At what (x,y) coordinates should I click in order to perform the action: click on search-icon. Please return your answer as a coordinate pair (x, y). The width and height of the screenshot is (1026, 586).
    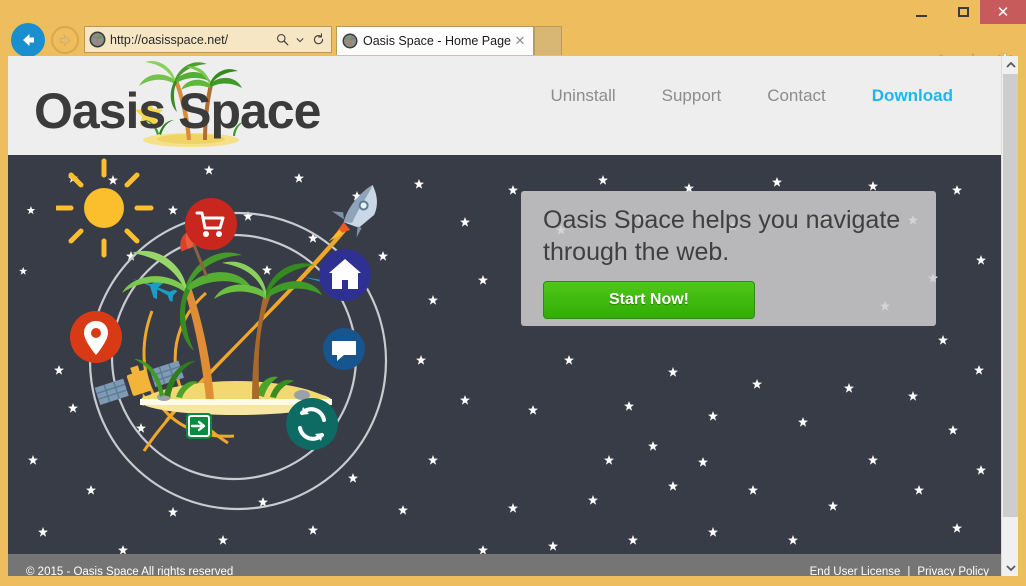
    Looking at the image, I should click on (282, 40).